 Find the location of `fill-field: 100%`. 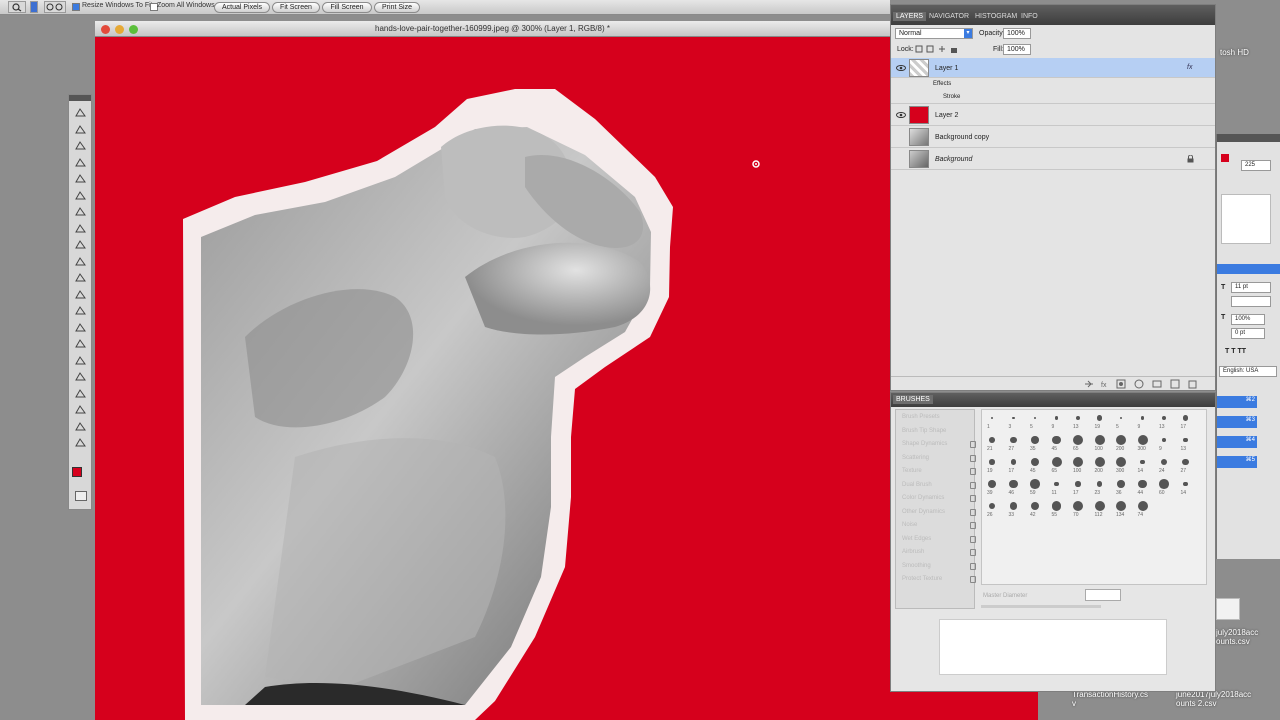

fill-field: 100% is located at coordinates (1017, 49).